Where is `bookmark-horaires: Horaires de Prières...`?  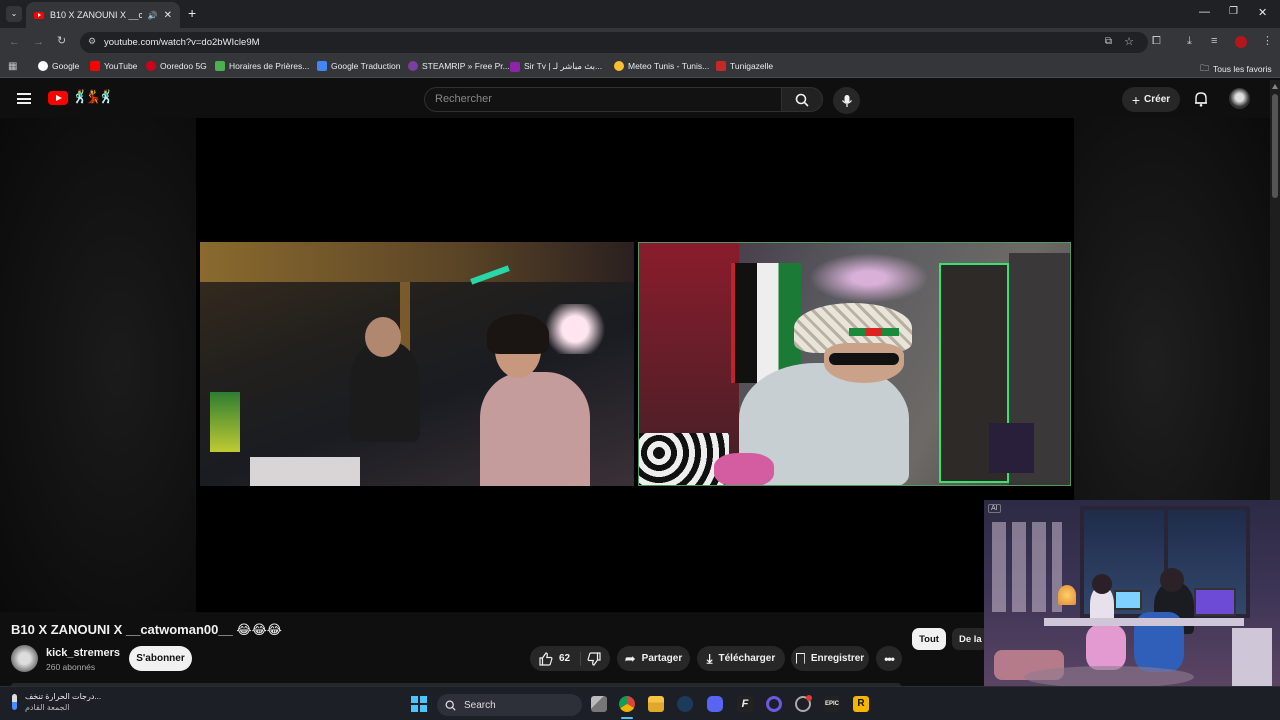 bookmark-horaires: Horaires de Prières... is located at coordinates (262, 66).